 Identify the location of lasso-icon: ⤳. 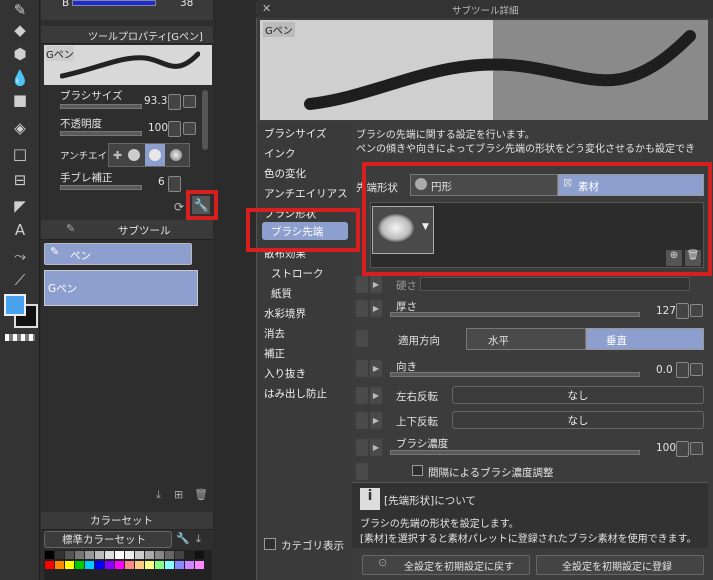
(20, 256).